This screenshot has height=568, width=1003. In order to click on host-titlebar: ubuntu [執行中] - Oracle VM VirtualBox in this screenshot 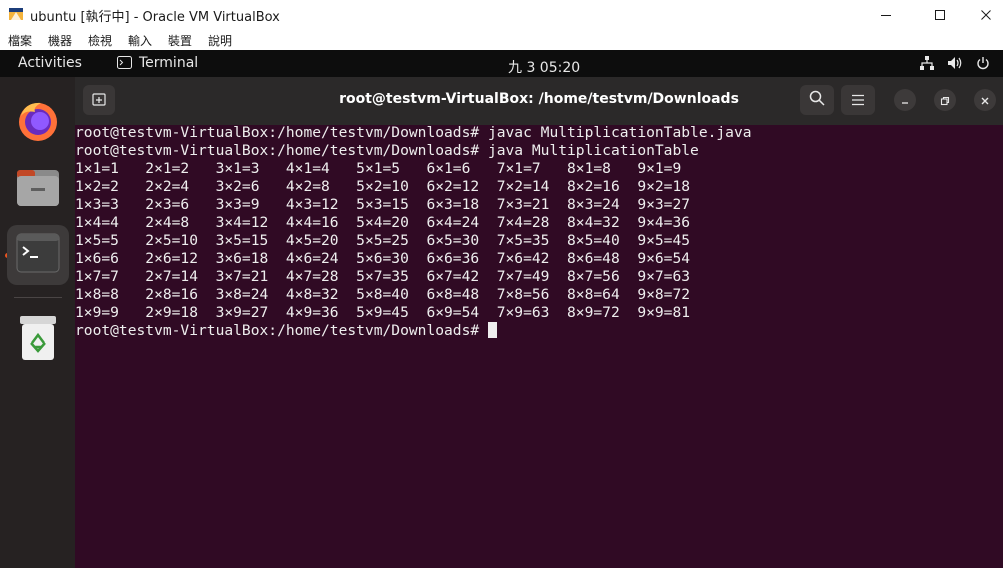, I will do `click(501, 15)`.